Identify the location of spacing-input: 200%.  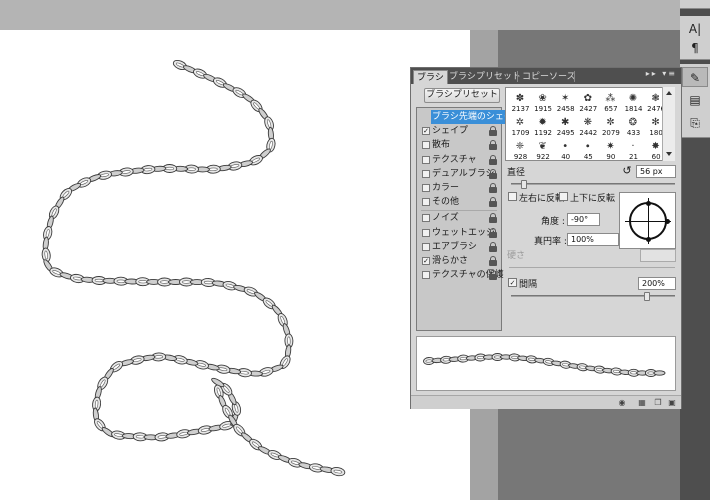
(657, 283).